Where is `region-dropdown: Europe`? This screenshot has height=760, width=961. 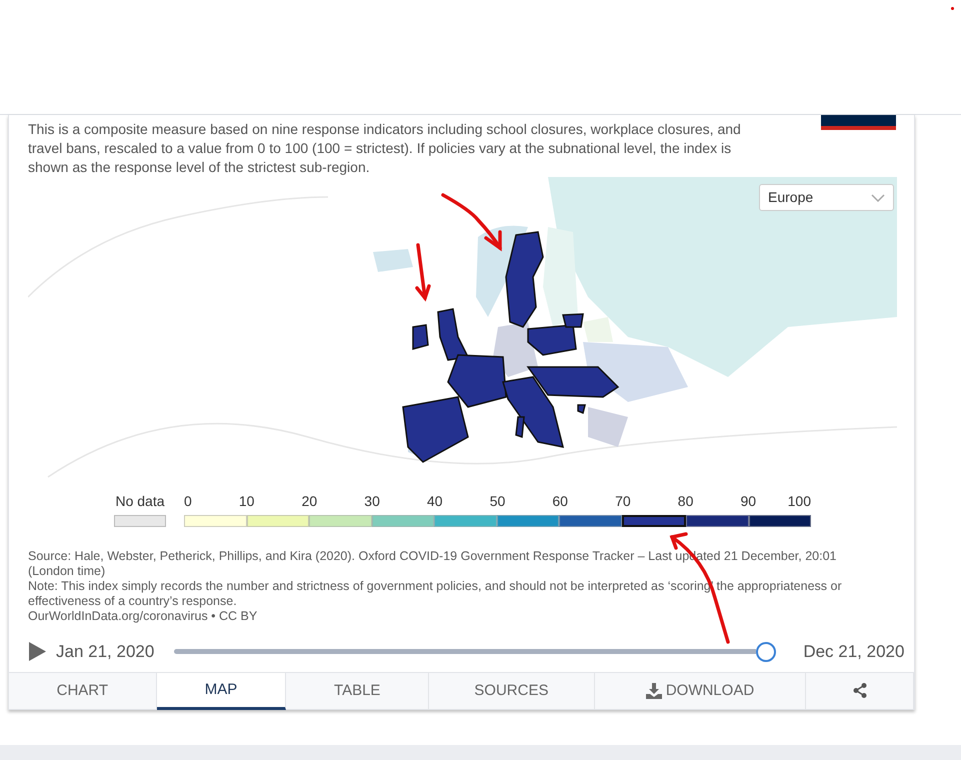
region-dropdown: Europe is located at coordinates (826, 197).